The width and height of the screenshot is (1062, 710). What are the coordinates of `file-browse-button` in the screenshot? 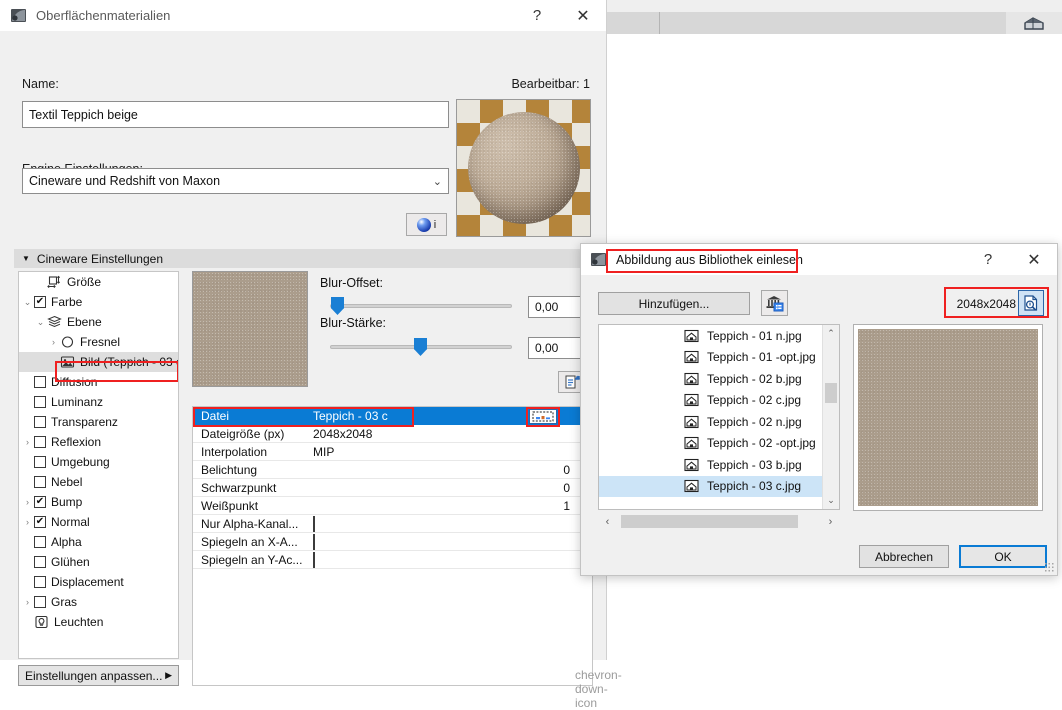 It's located at (543, 416).